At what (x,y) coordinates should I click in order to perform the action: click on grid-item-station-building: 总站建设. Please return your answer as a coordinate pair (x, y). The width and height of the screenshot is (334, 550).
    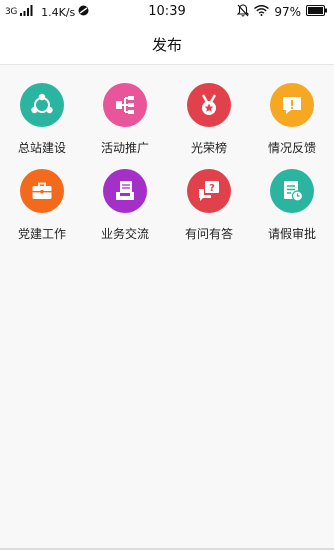
    Looking at the image, I should click on (42, 110).